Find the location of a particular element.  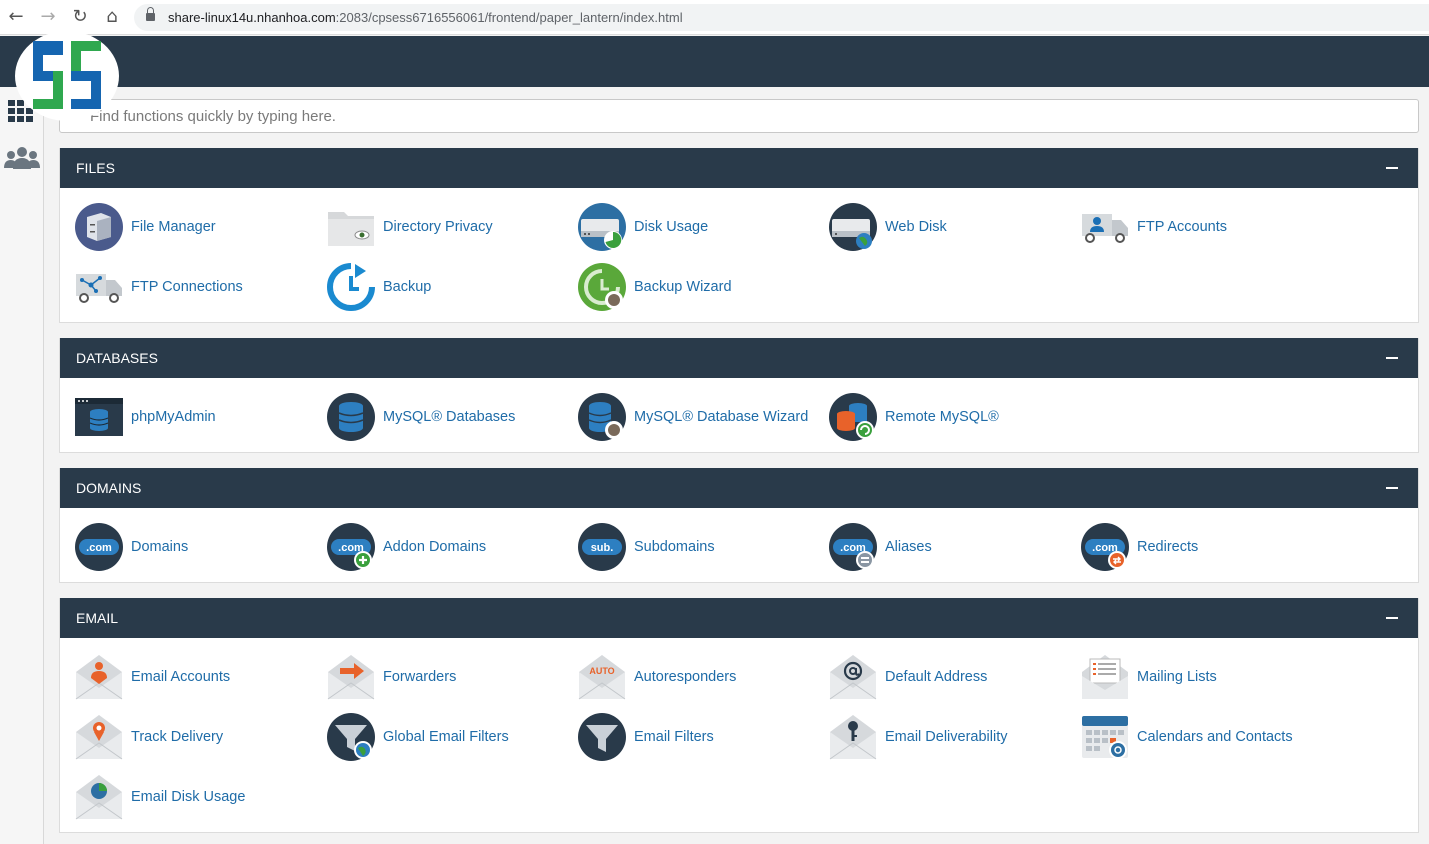

item-label: Aliases is located at coordinates (908, 547).